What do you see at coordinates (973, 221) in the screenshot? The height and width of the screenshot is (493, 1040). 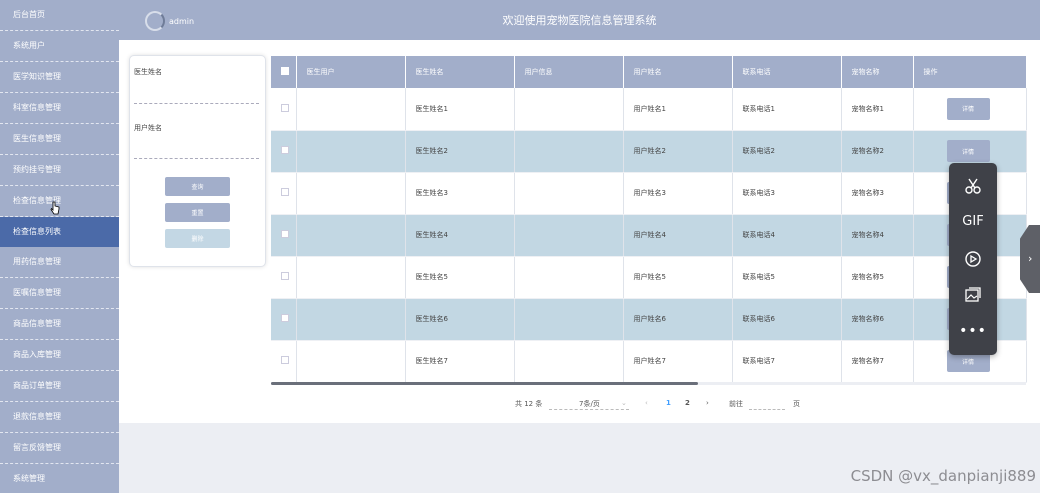 I see `gif-icon: GIF` at bounding box center [973, 221].